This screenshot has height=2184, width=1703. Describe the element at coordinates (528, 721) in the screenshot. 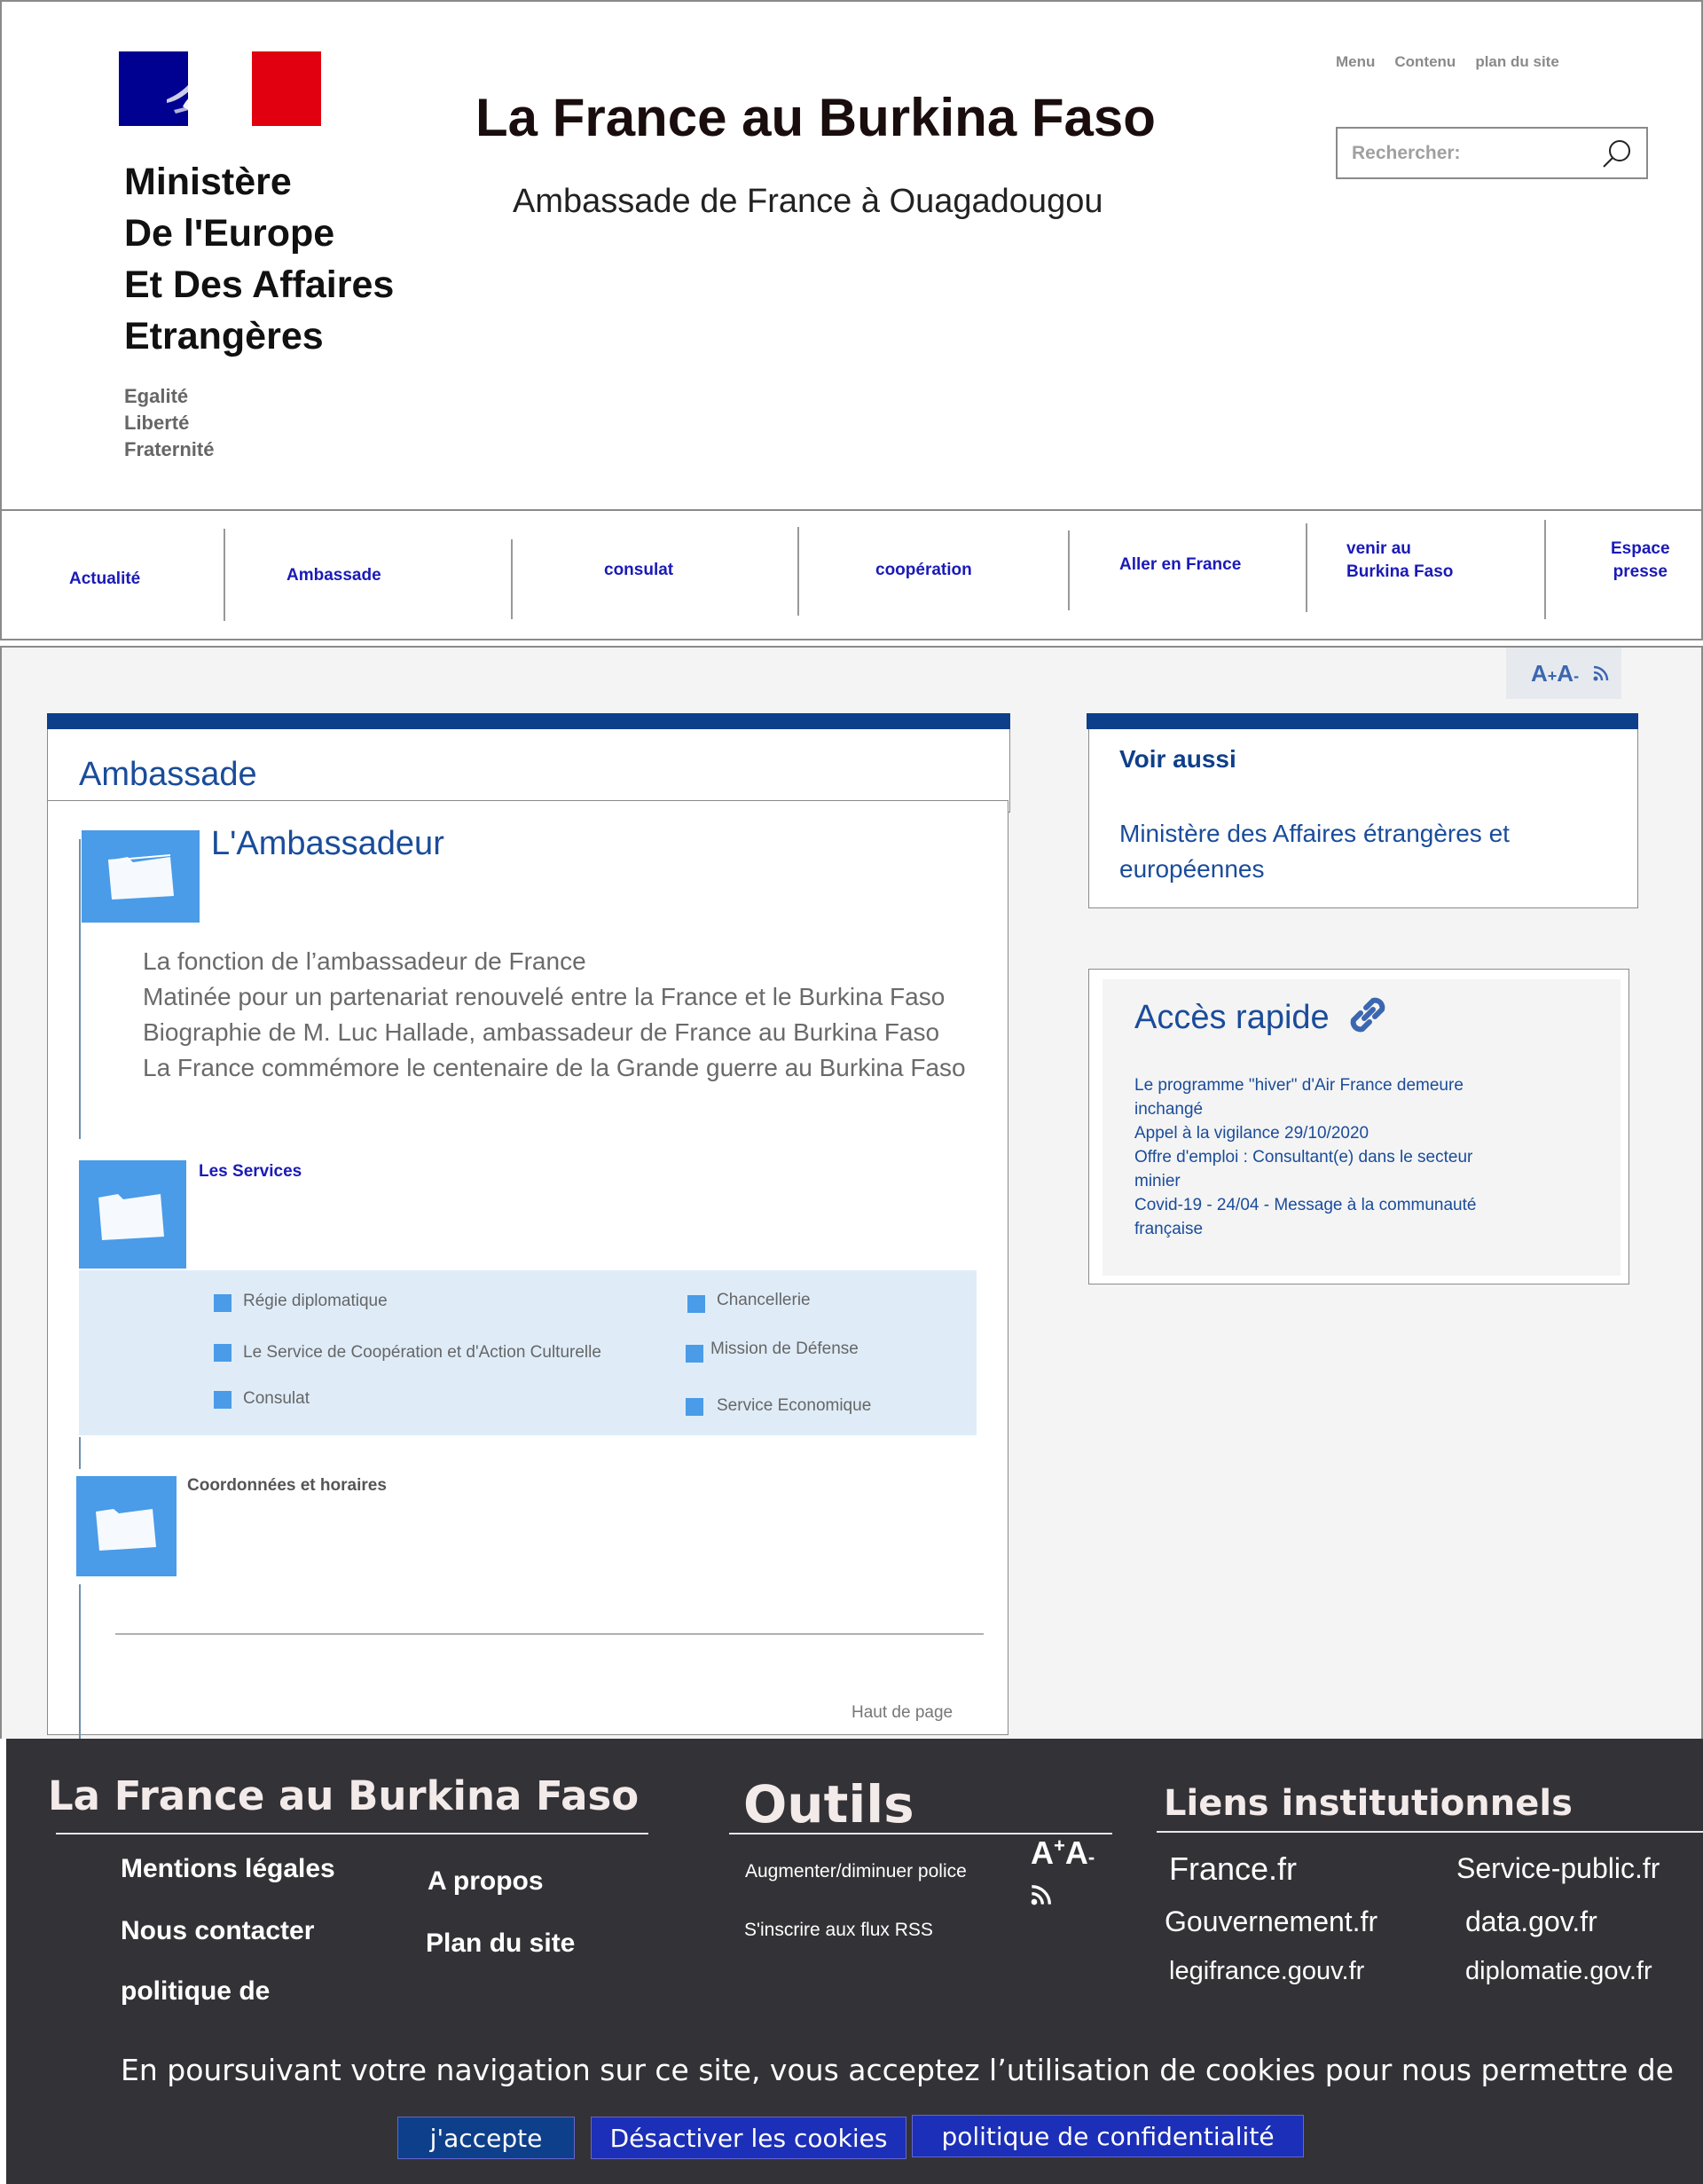

I see `ambassade-header-bar` at that location.